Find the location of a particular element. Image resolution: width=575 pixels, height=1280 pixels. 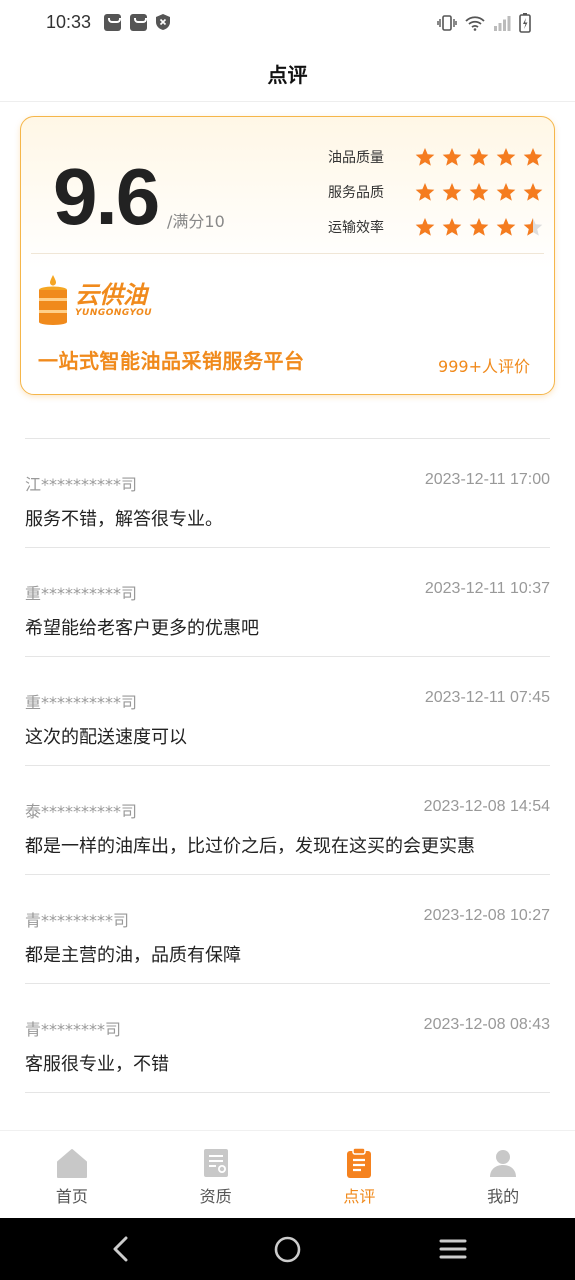

home-circle-icon is located at coordinates (287, 1249).